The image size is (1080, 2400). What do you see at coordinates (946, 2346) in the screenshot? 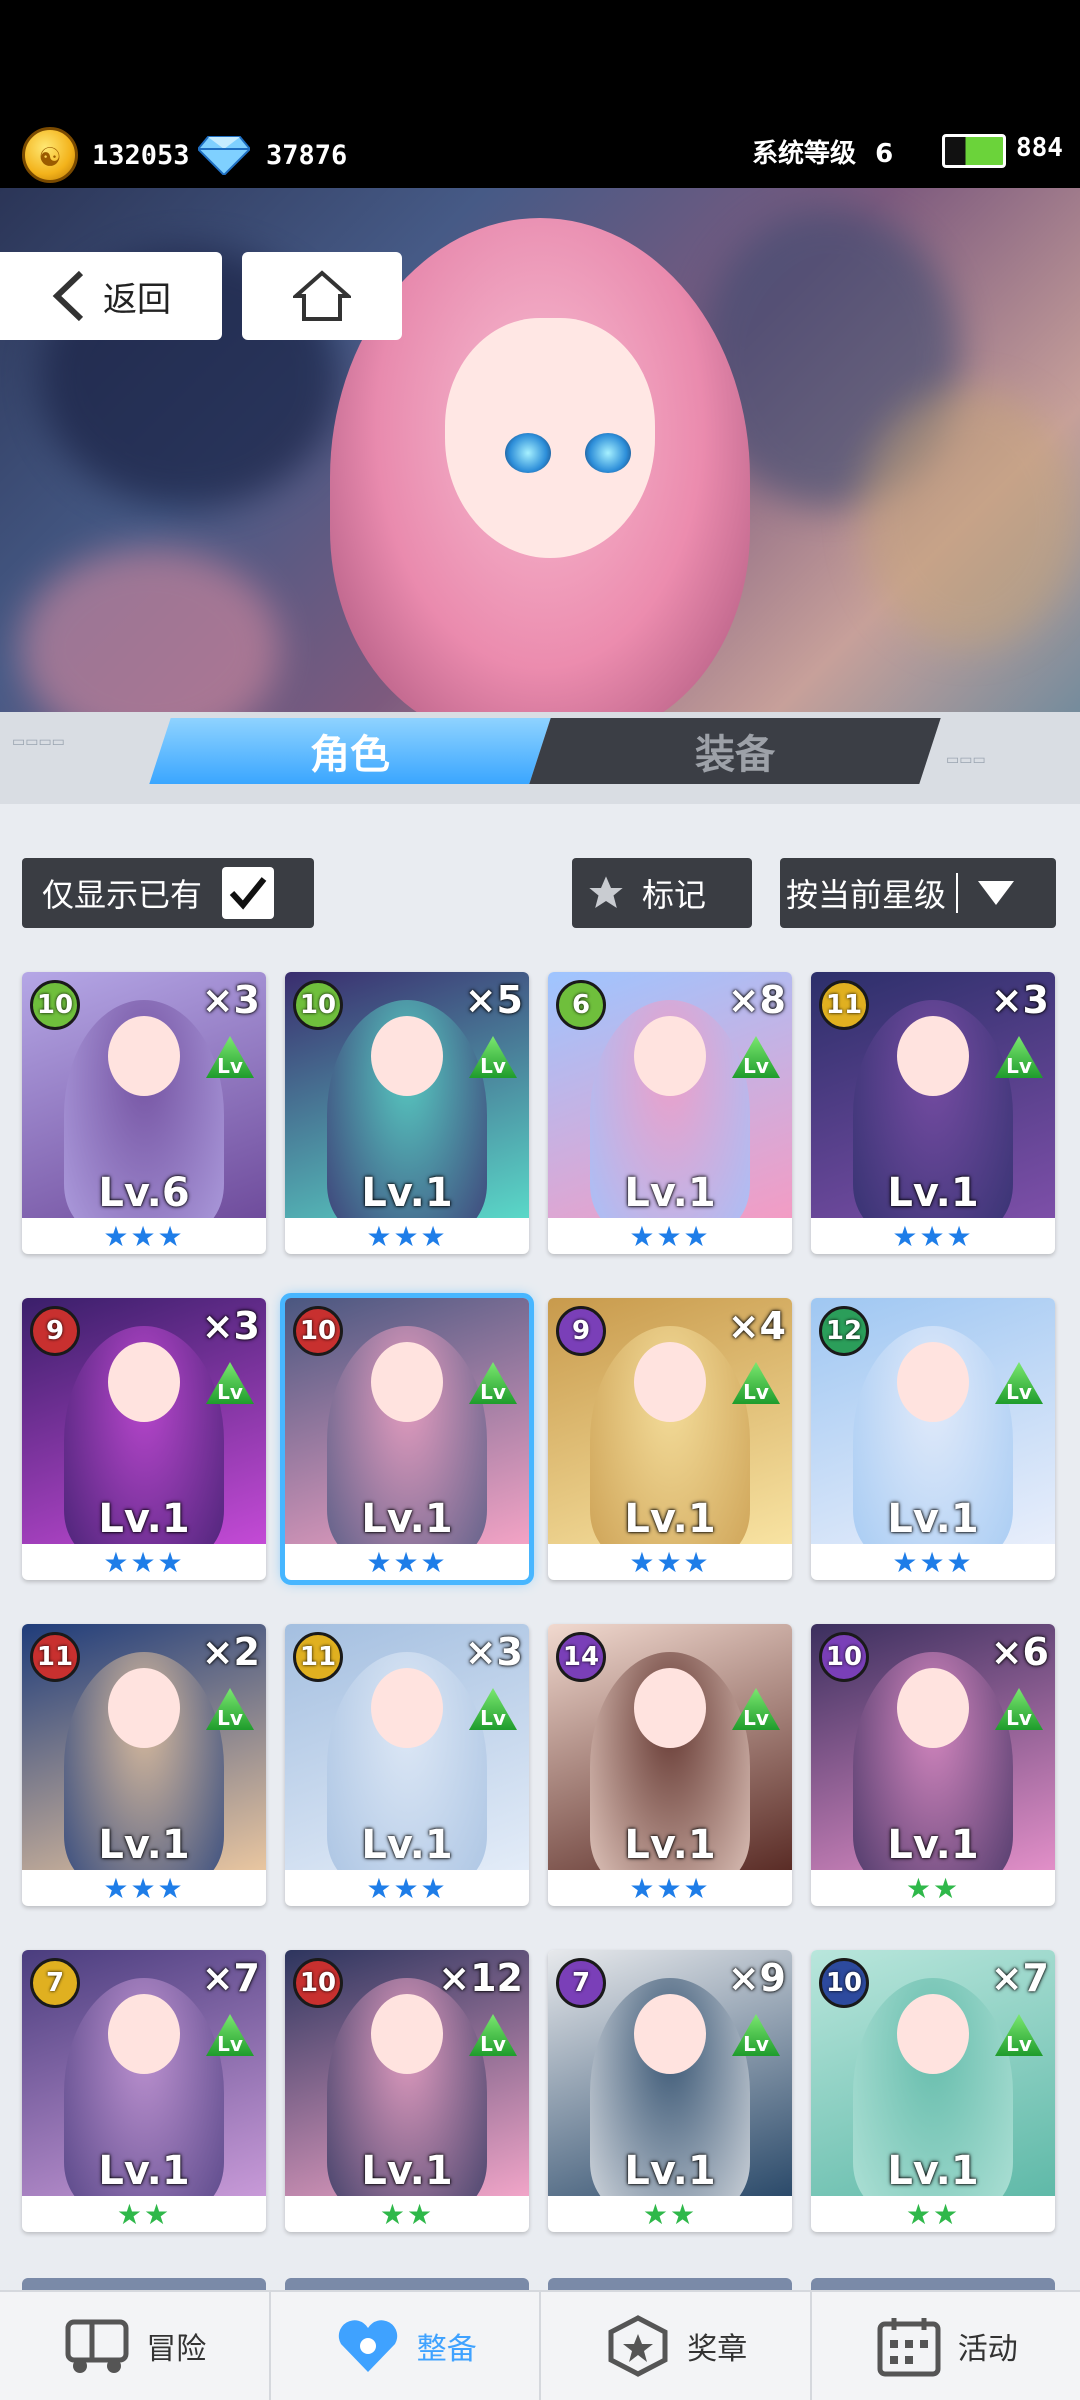
I see `nav-events: 活动` at bounding box center [946, 2346].